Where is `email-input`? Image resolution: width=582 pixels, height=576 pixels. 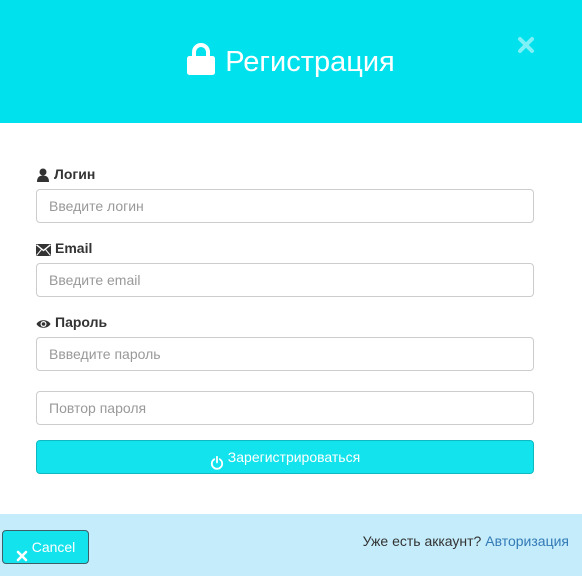 email-input is located at coordinates (285, 280).